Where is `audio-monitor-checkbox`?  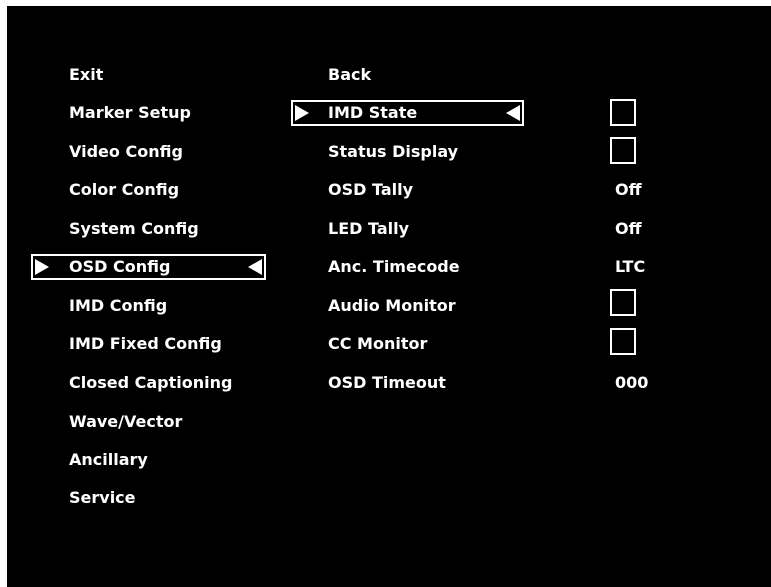 audio-monitor-checkbox is located at coordinates (623, 302).